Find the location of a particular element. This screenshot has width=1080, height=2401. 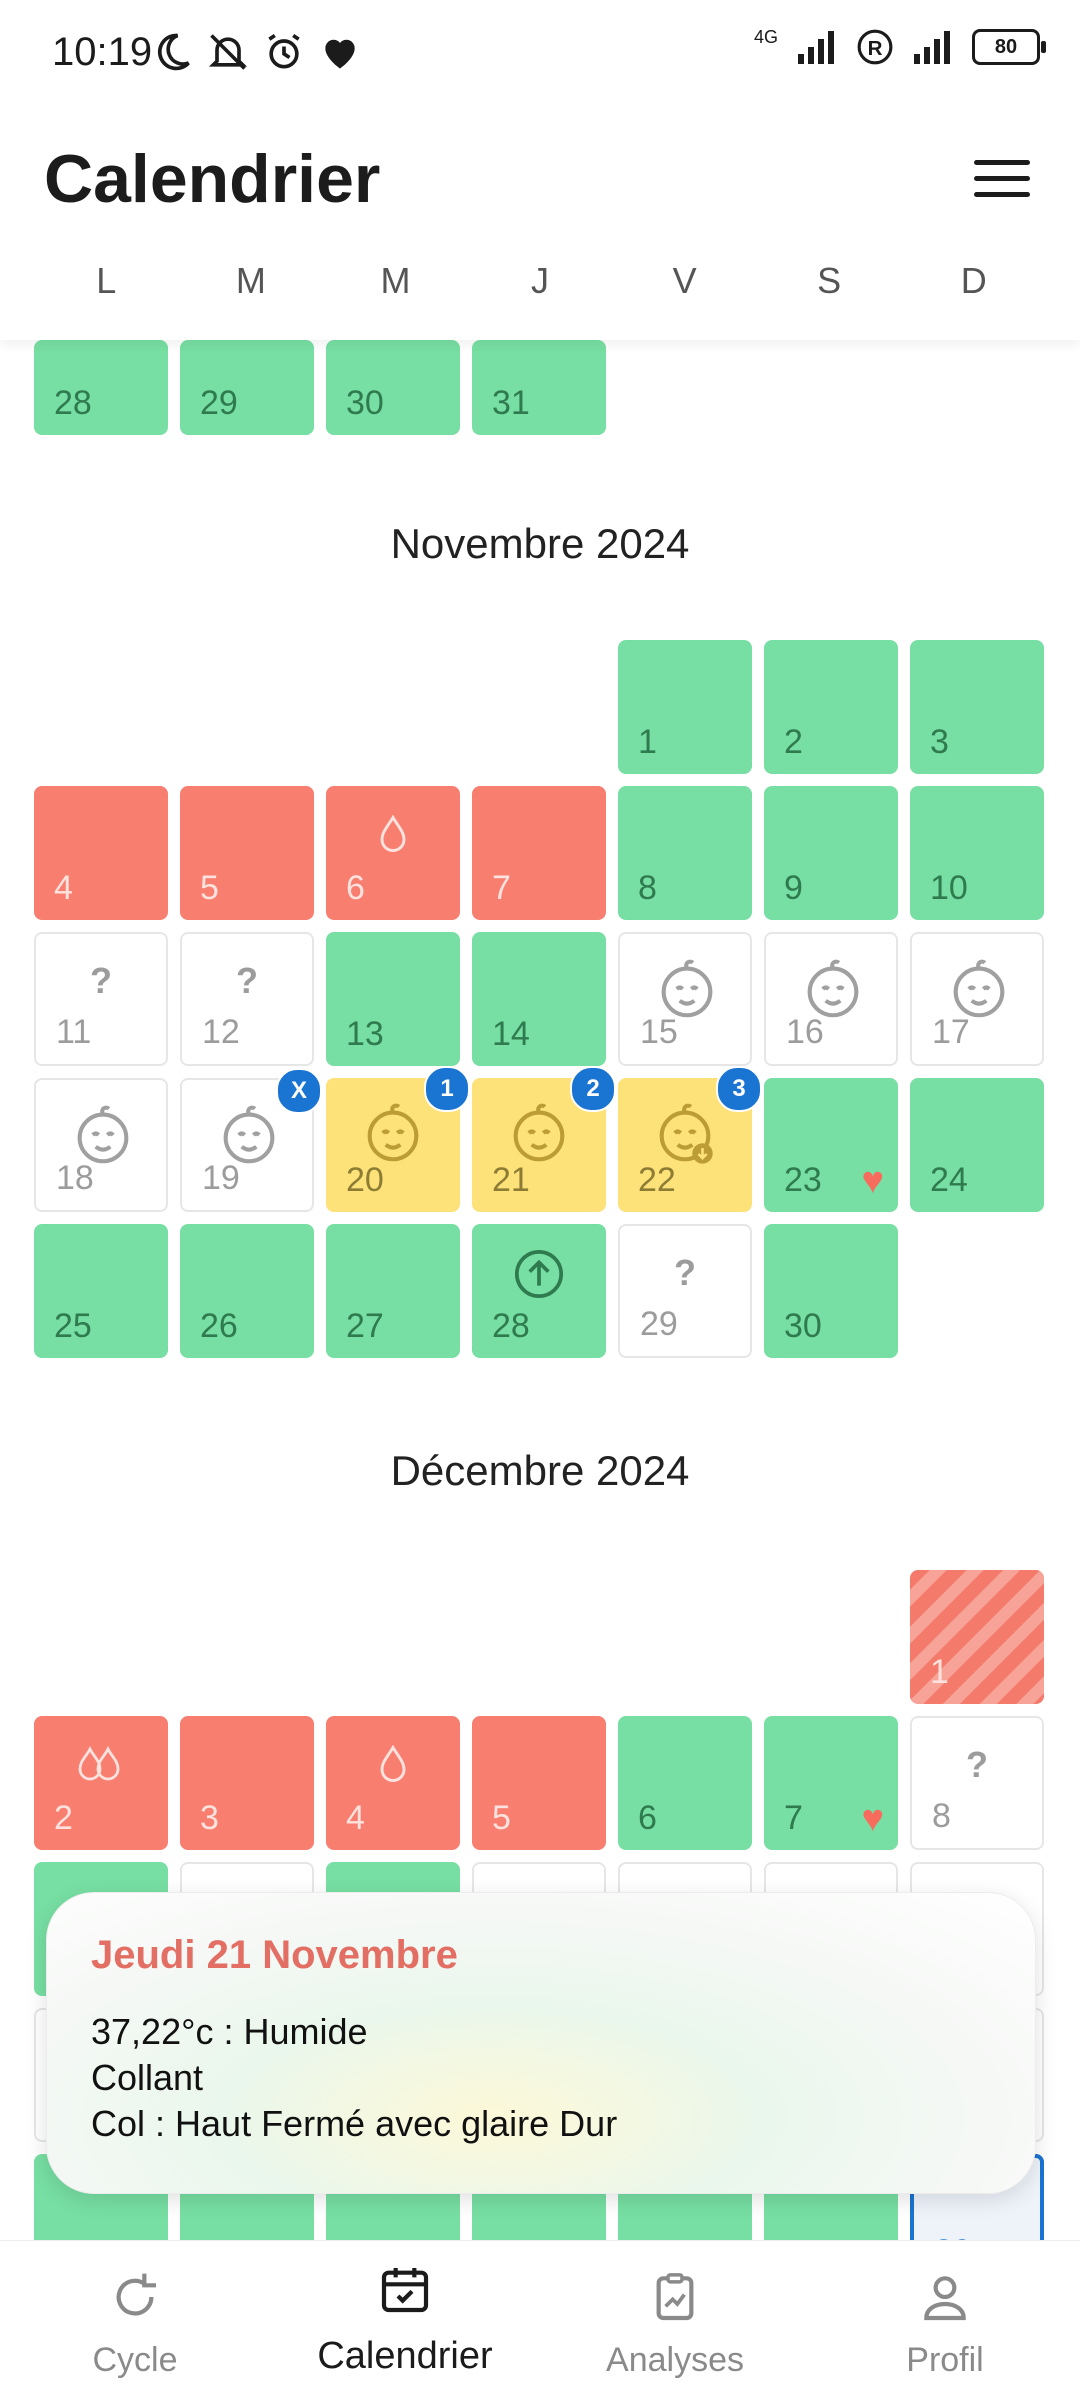

day-cell-oct-29: 29 is located at coordinates (247, 387).